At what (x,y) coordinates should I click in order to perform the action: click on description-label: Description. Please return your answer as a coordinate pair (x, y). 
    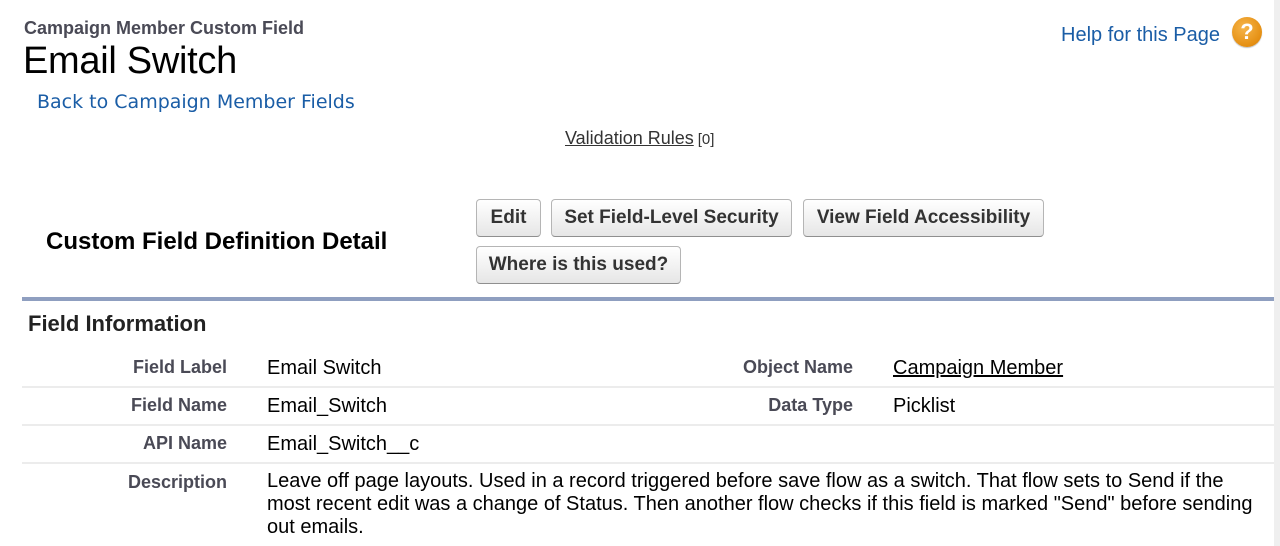
    Looking at the image, I should click on (177, 482).